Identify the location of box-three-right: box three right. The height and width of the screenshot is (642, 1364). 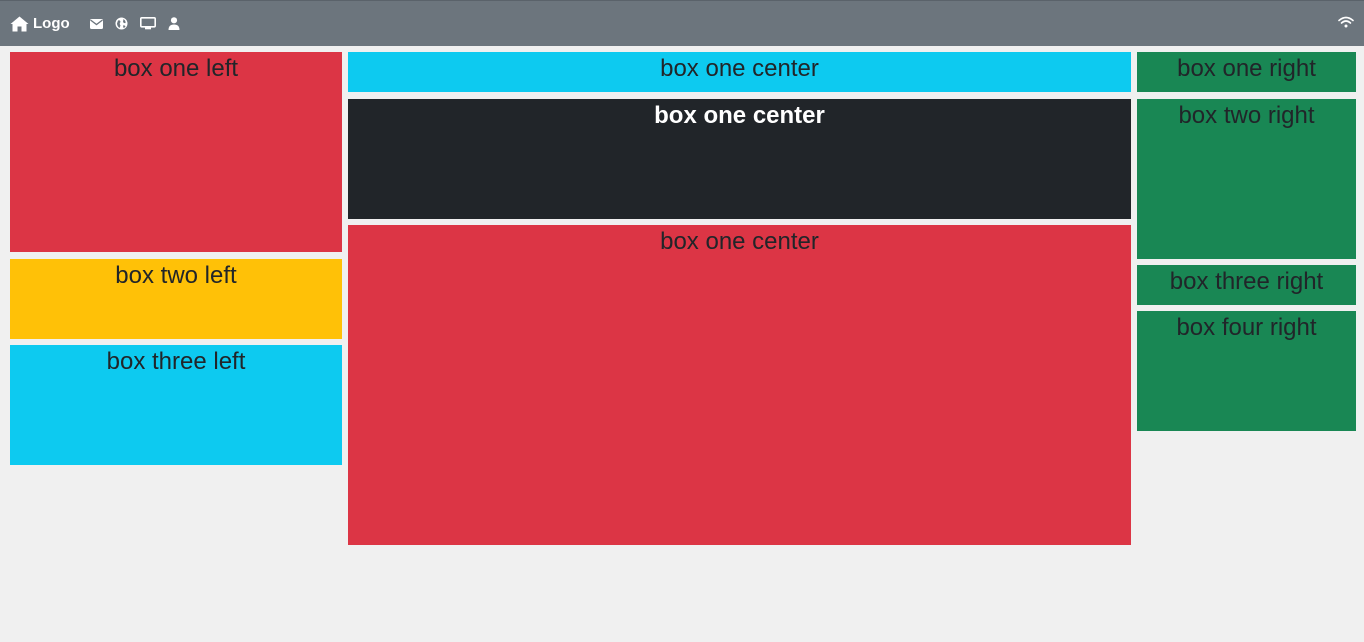
(1246, 285).